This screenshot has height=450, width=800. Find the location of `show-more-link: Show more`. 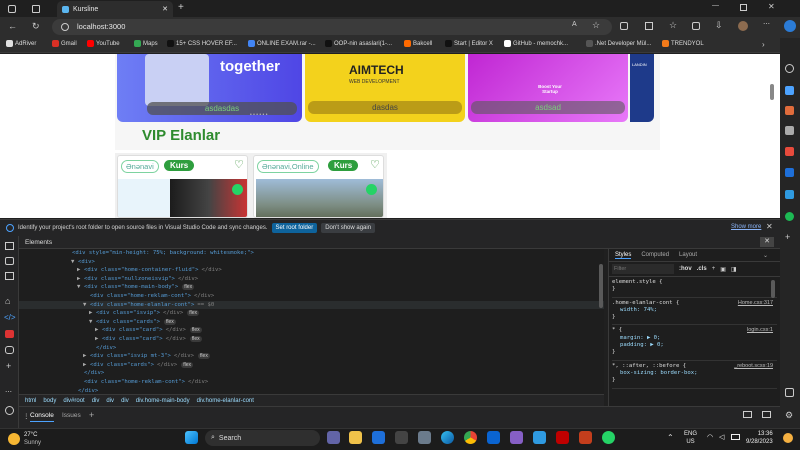

show-more-link: Show more is located at coordinates (746, 227).